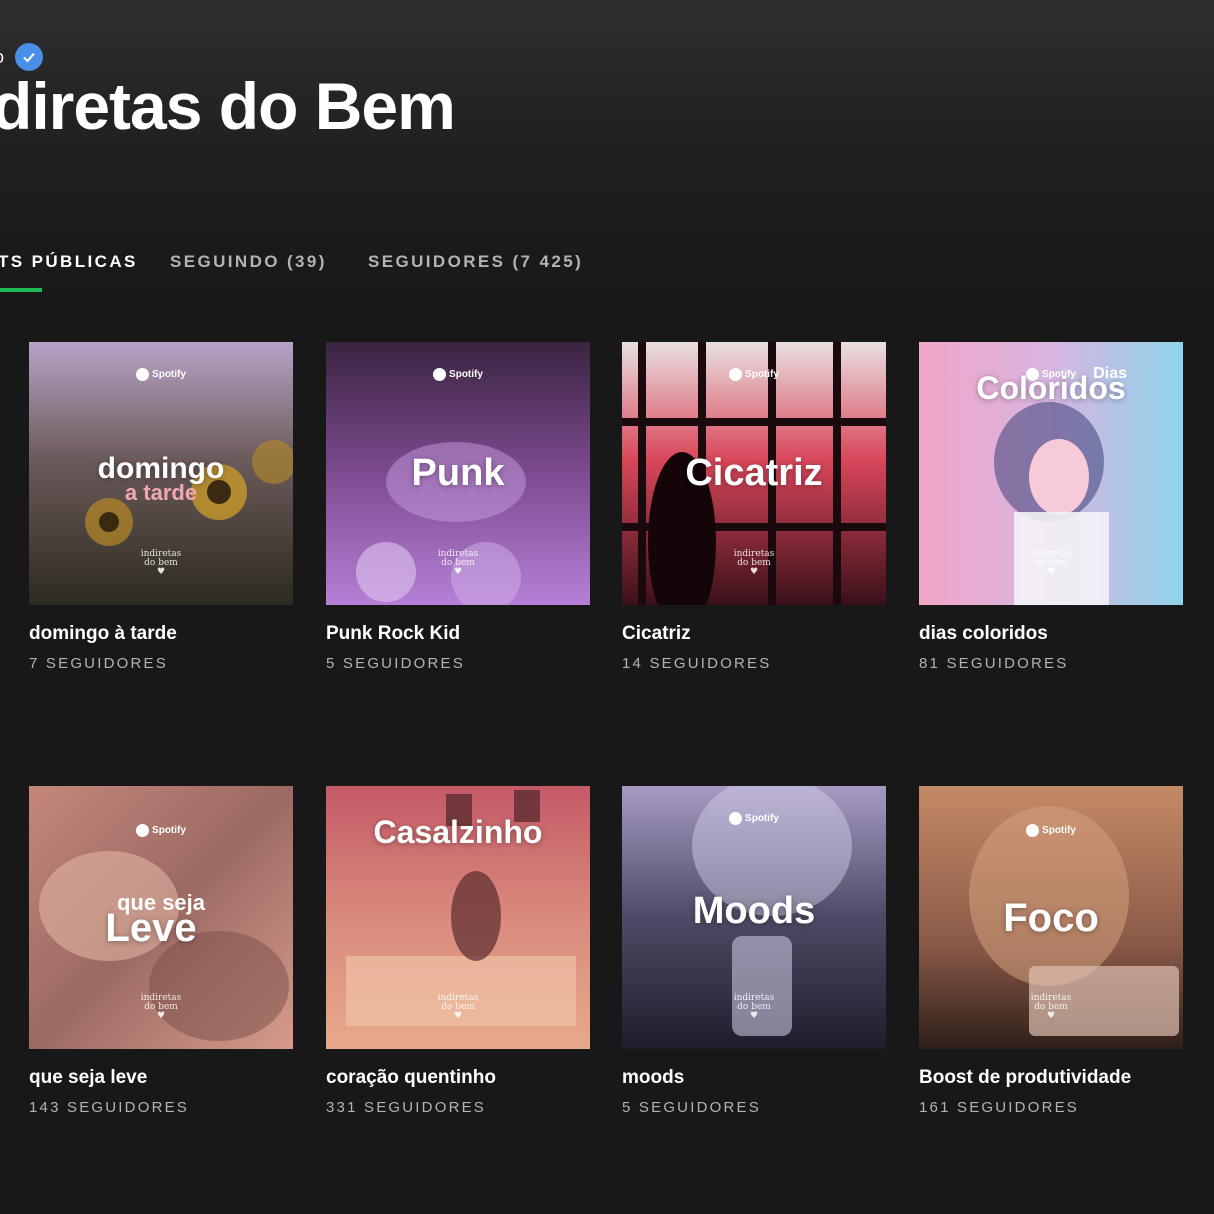 This screenshot has width=1214, height=1214. What do you see at coordinates (406, 1107) in the screenshot?
I see `playlist-followers: 331 SEGUIDORES` at bounding box center [406, 1107].